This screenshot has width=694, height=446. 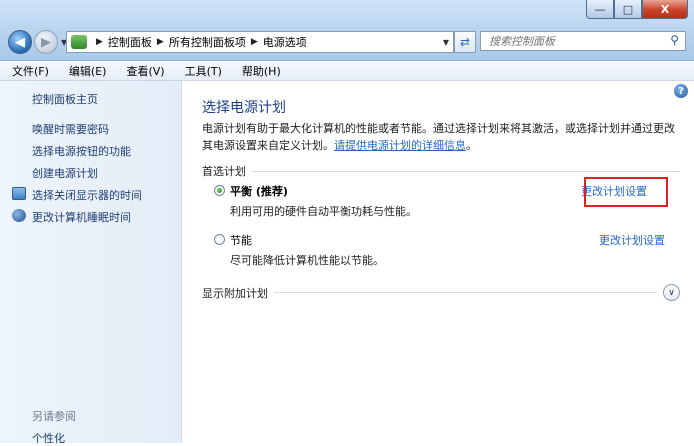 What do you see at coordinates (19, 193) in the screenshot?
I see `monitor-icon` at bounding box center [19, 193].